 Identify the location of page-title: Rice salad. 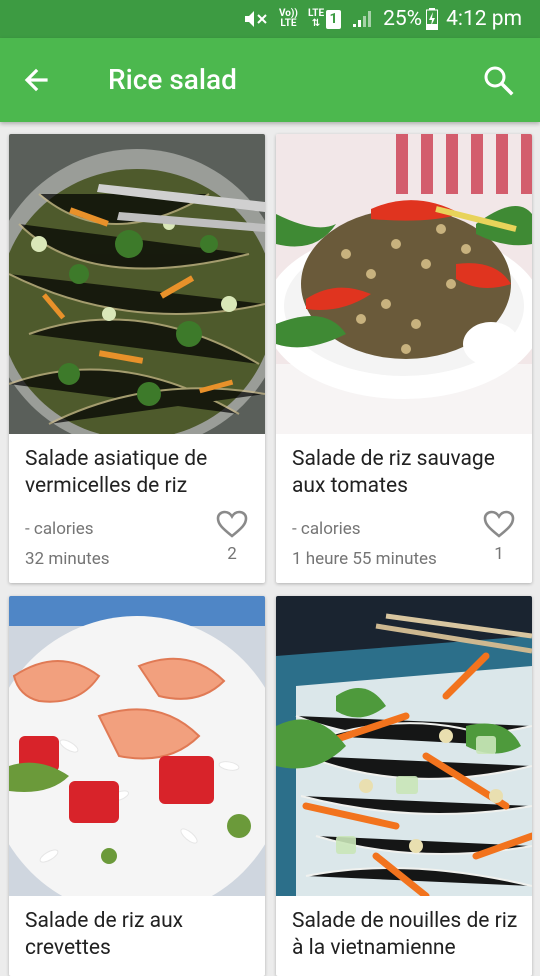
(172, 79).